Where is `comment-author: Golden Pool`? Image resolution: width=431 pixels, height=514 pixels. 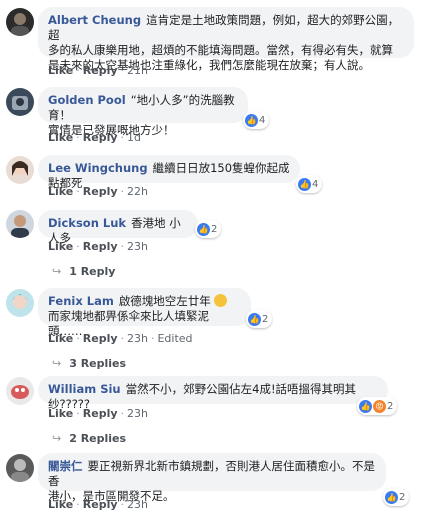
comment-author: Golden Pool is located at coordinates (87, 100).